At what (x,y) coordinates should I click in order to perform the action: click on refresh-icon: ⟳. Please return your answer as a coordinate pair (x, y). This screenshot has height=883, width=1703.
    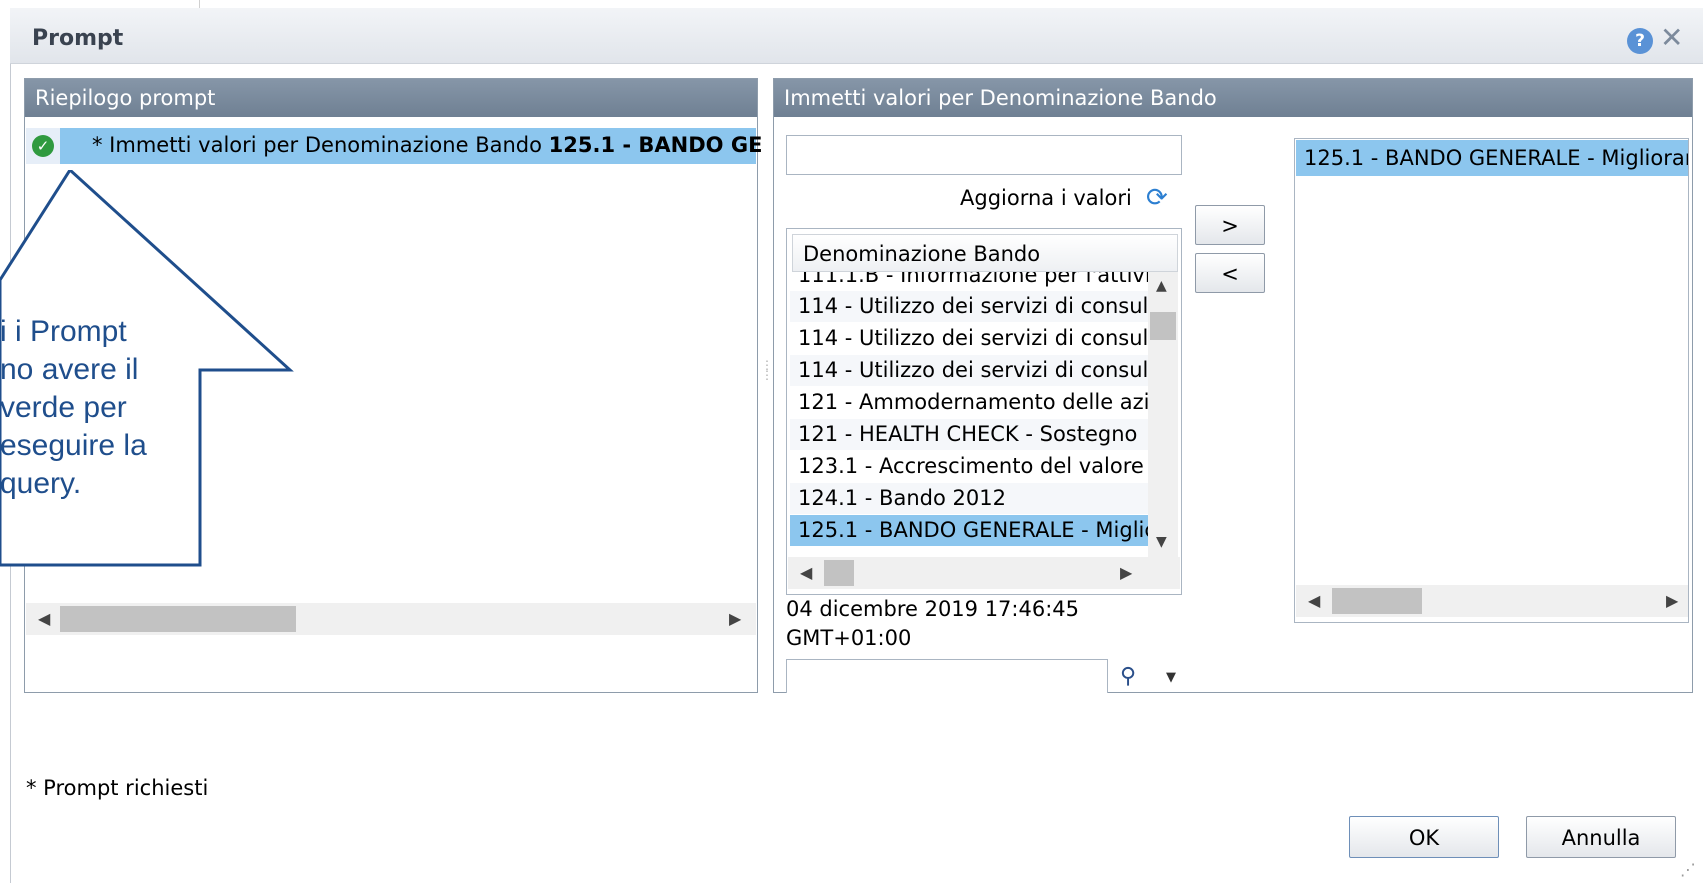
    Looking at the image, I should click on (1157, 198).